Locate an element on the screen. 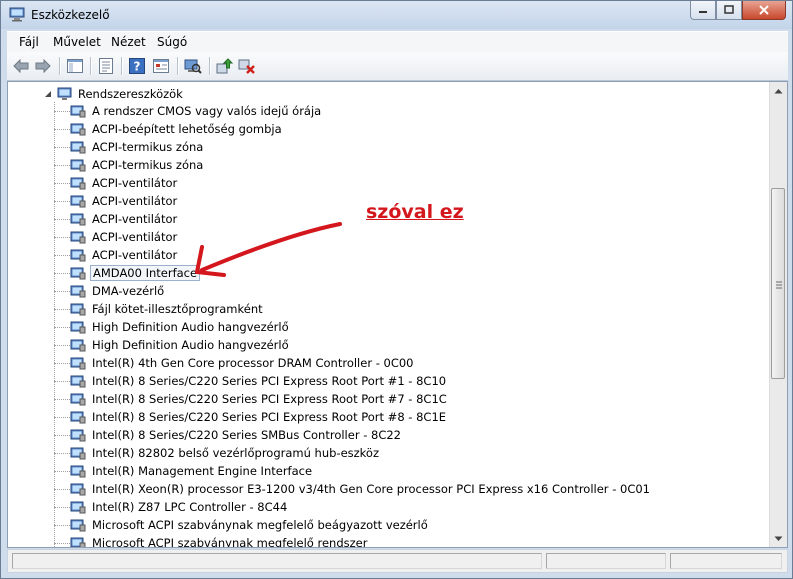 This screenshot has width=793, height=579. scroll-up-button is located at coordinates (778, 90).